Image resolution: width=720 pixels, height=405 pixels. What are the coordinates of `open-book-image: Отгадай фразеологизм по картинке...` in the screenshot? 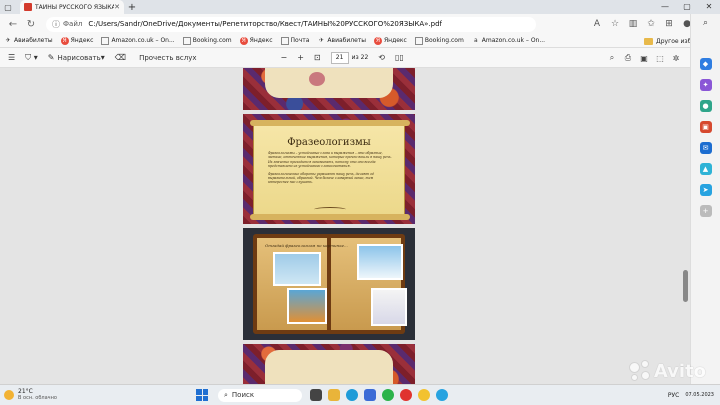 It's located at (330, 284).